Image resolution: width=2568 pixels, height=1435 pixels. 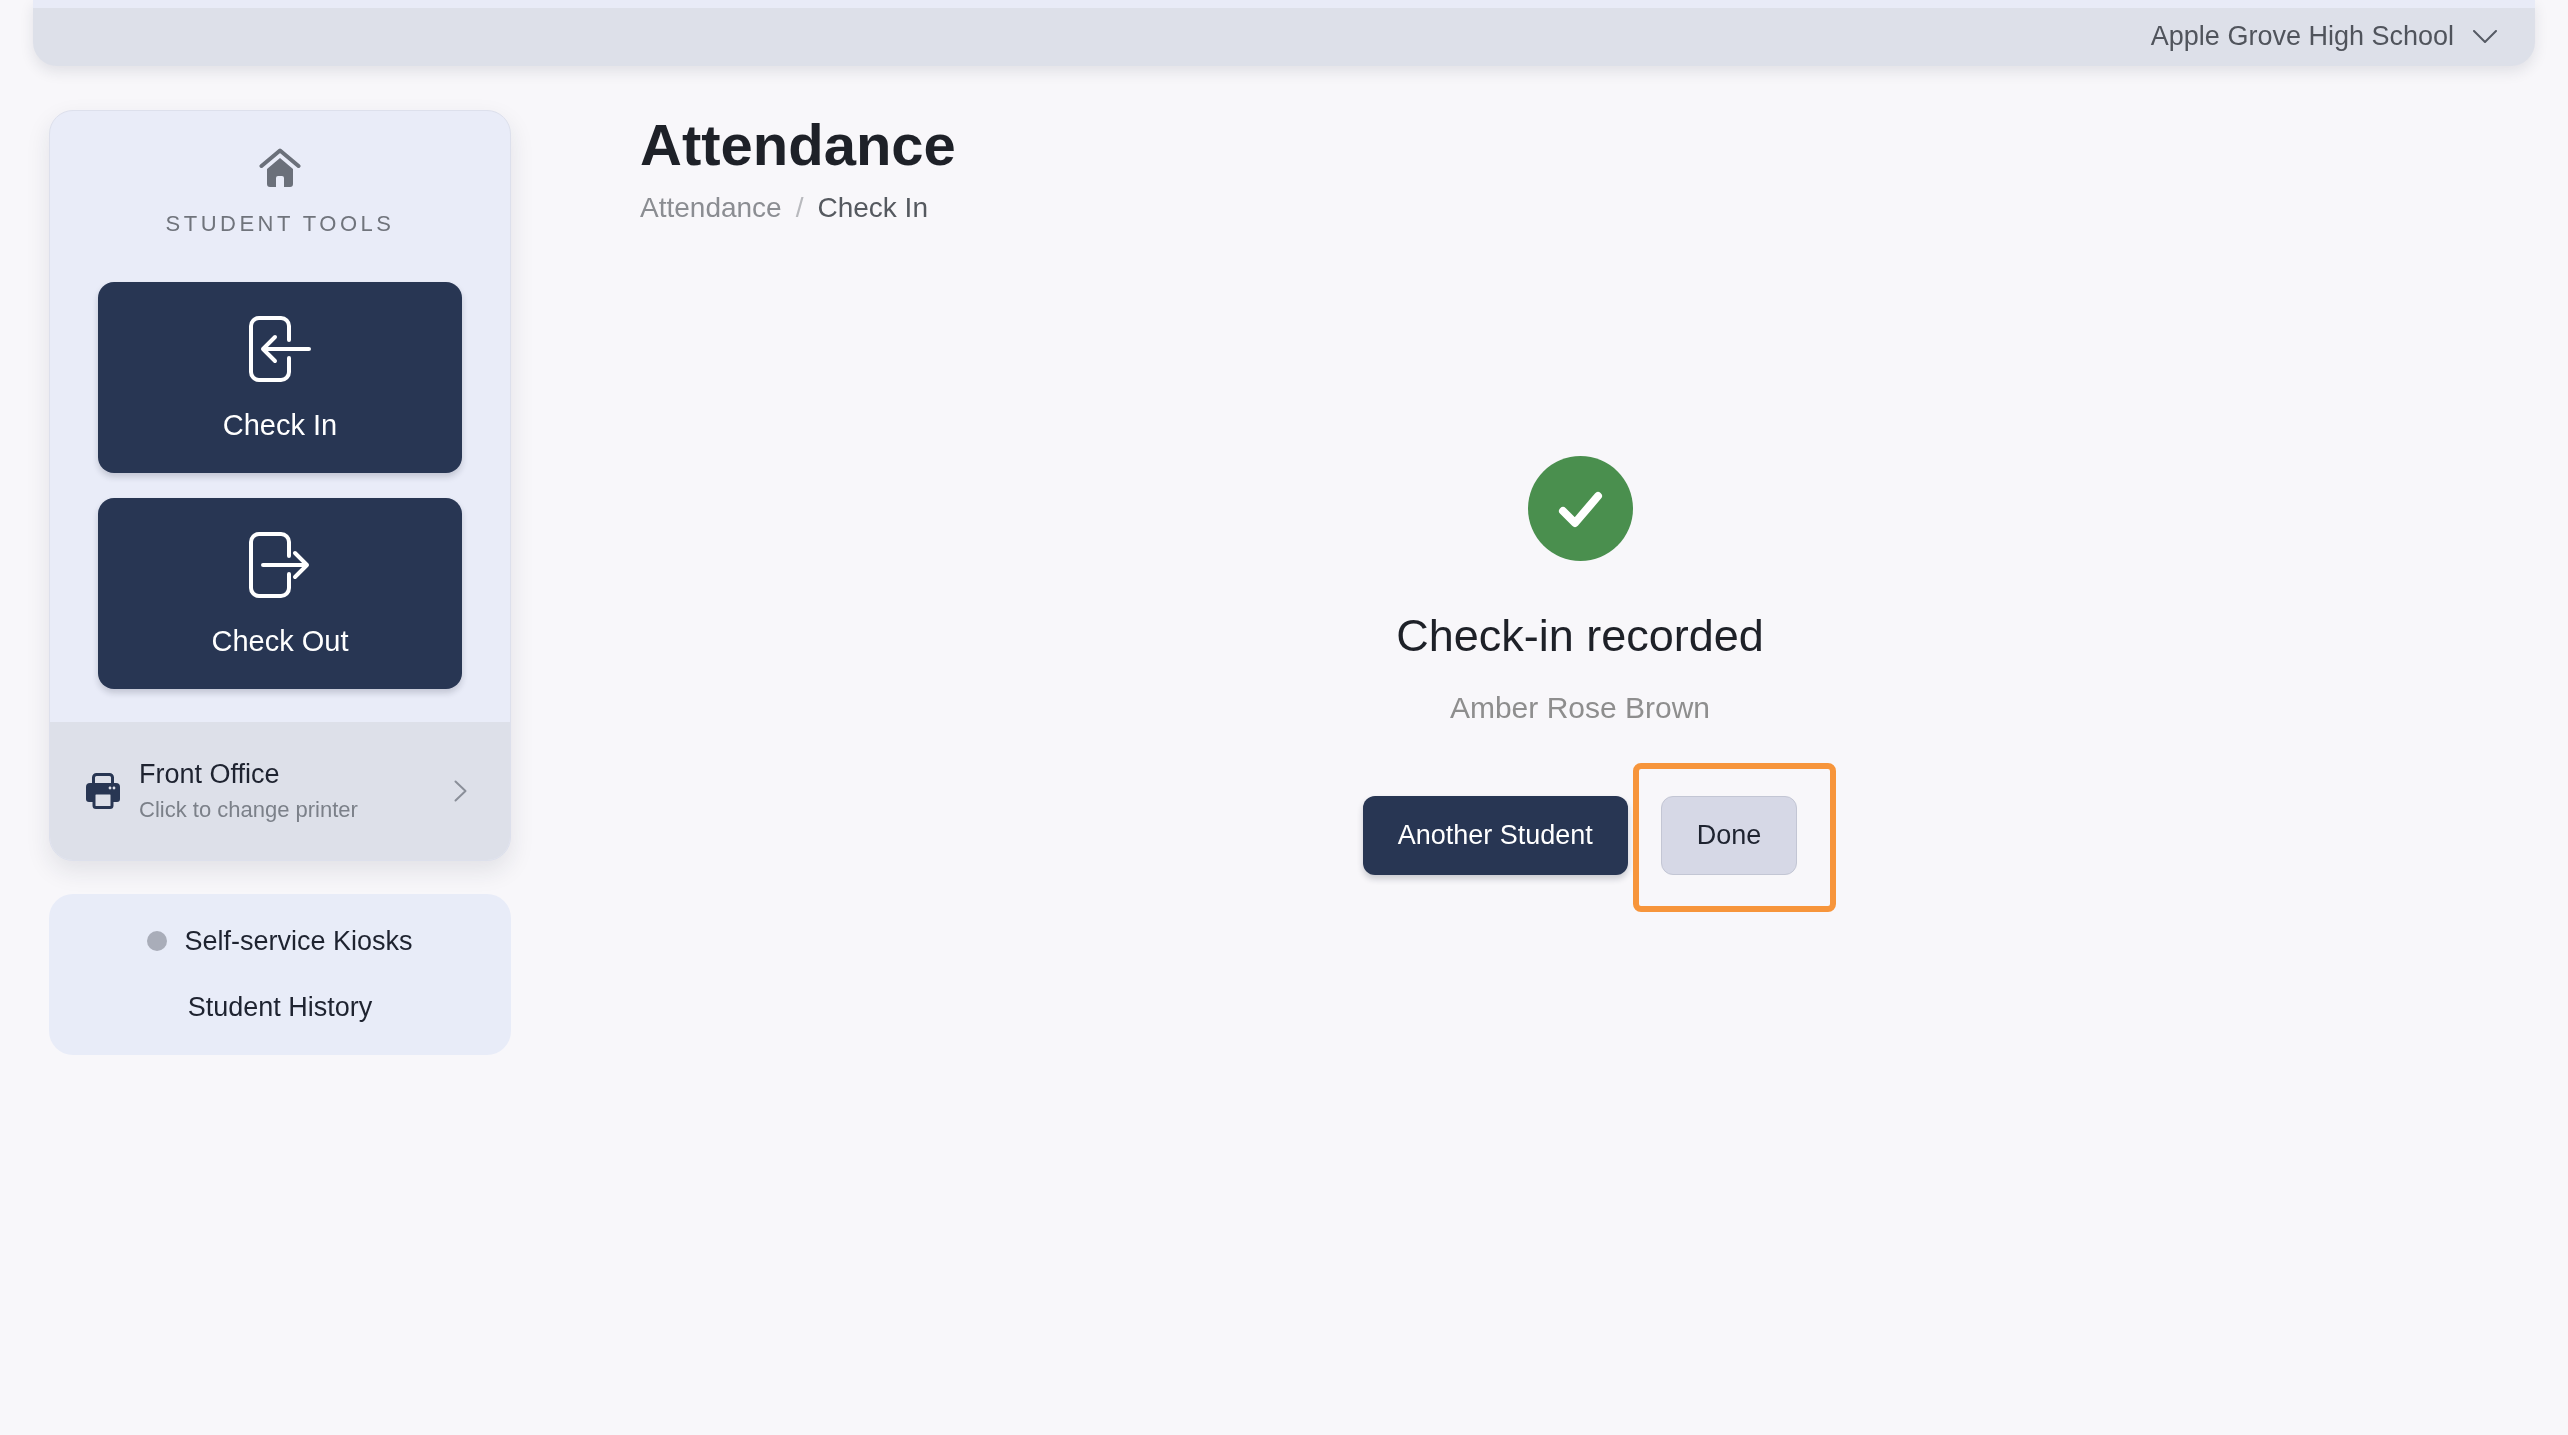 I want to click on secondary-button: Done, so click(x=1729, y=835).